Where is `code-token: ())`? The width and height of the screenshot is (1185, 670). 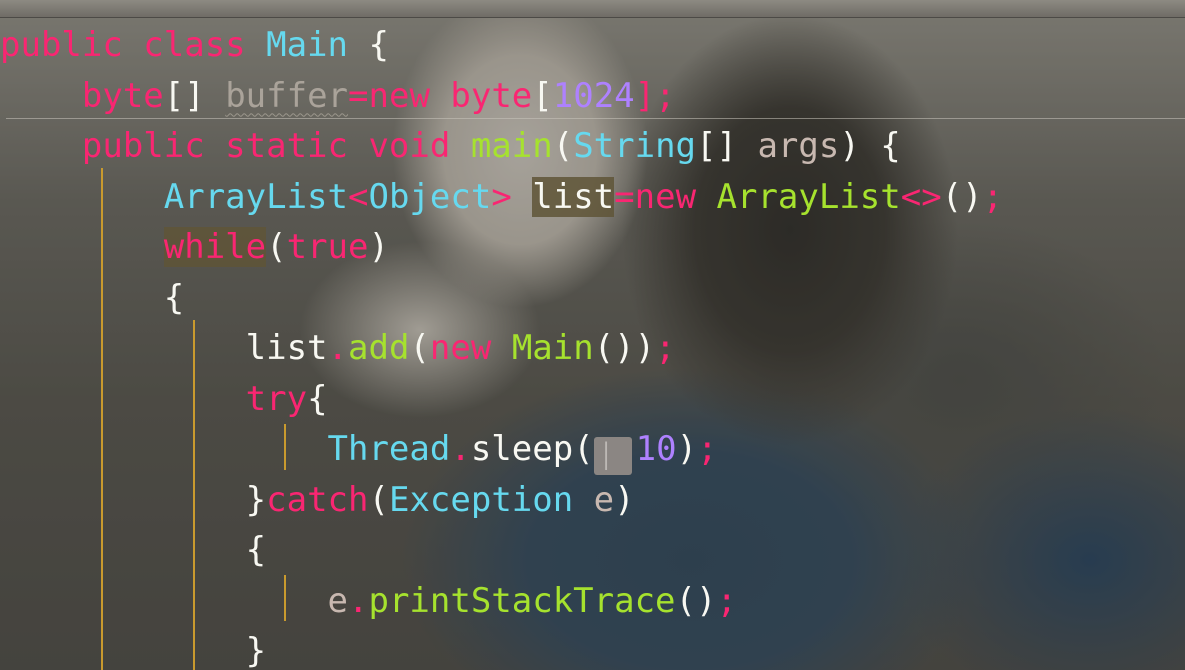
code-token: ()) is located at coordinates (624, 348).